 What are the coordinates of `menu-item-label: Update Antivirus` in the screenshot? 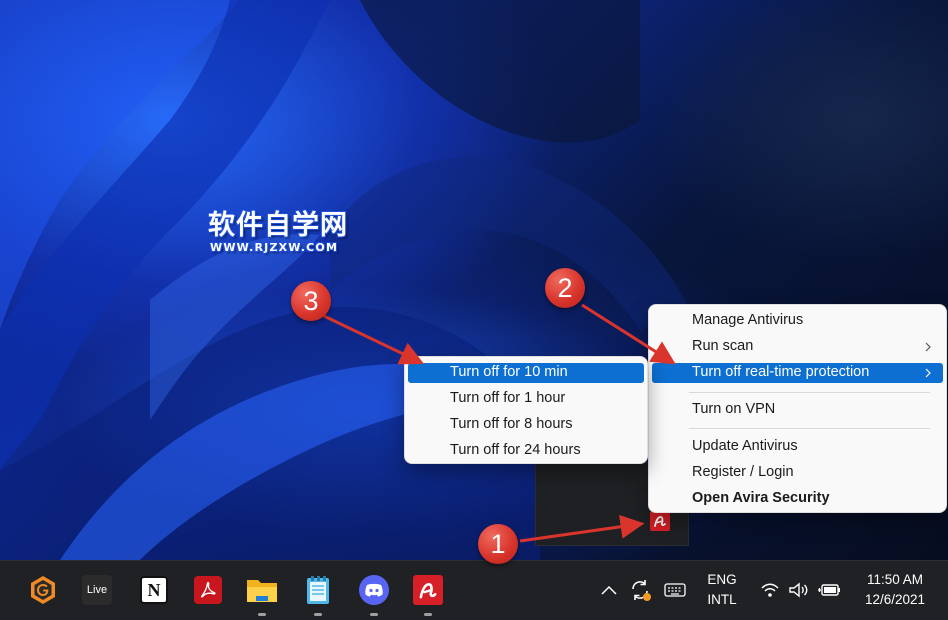 It's located at (745, 446).